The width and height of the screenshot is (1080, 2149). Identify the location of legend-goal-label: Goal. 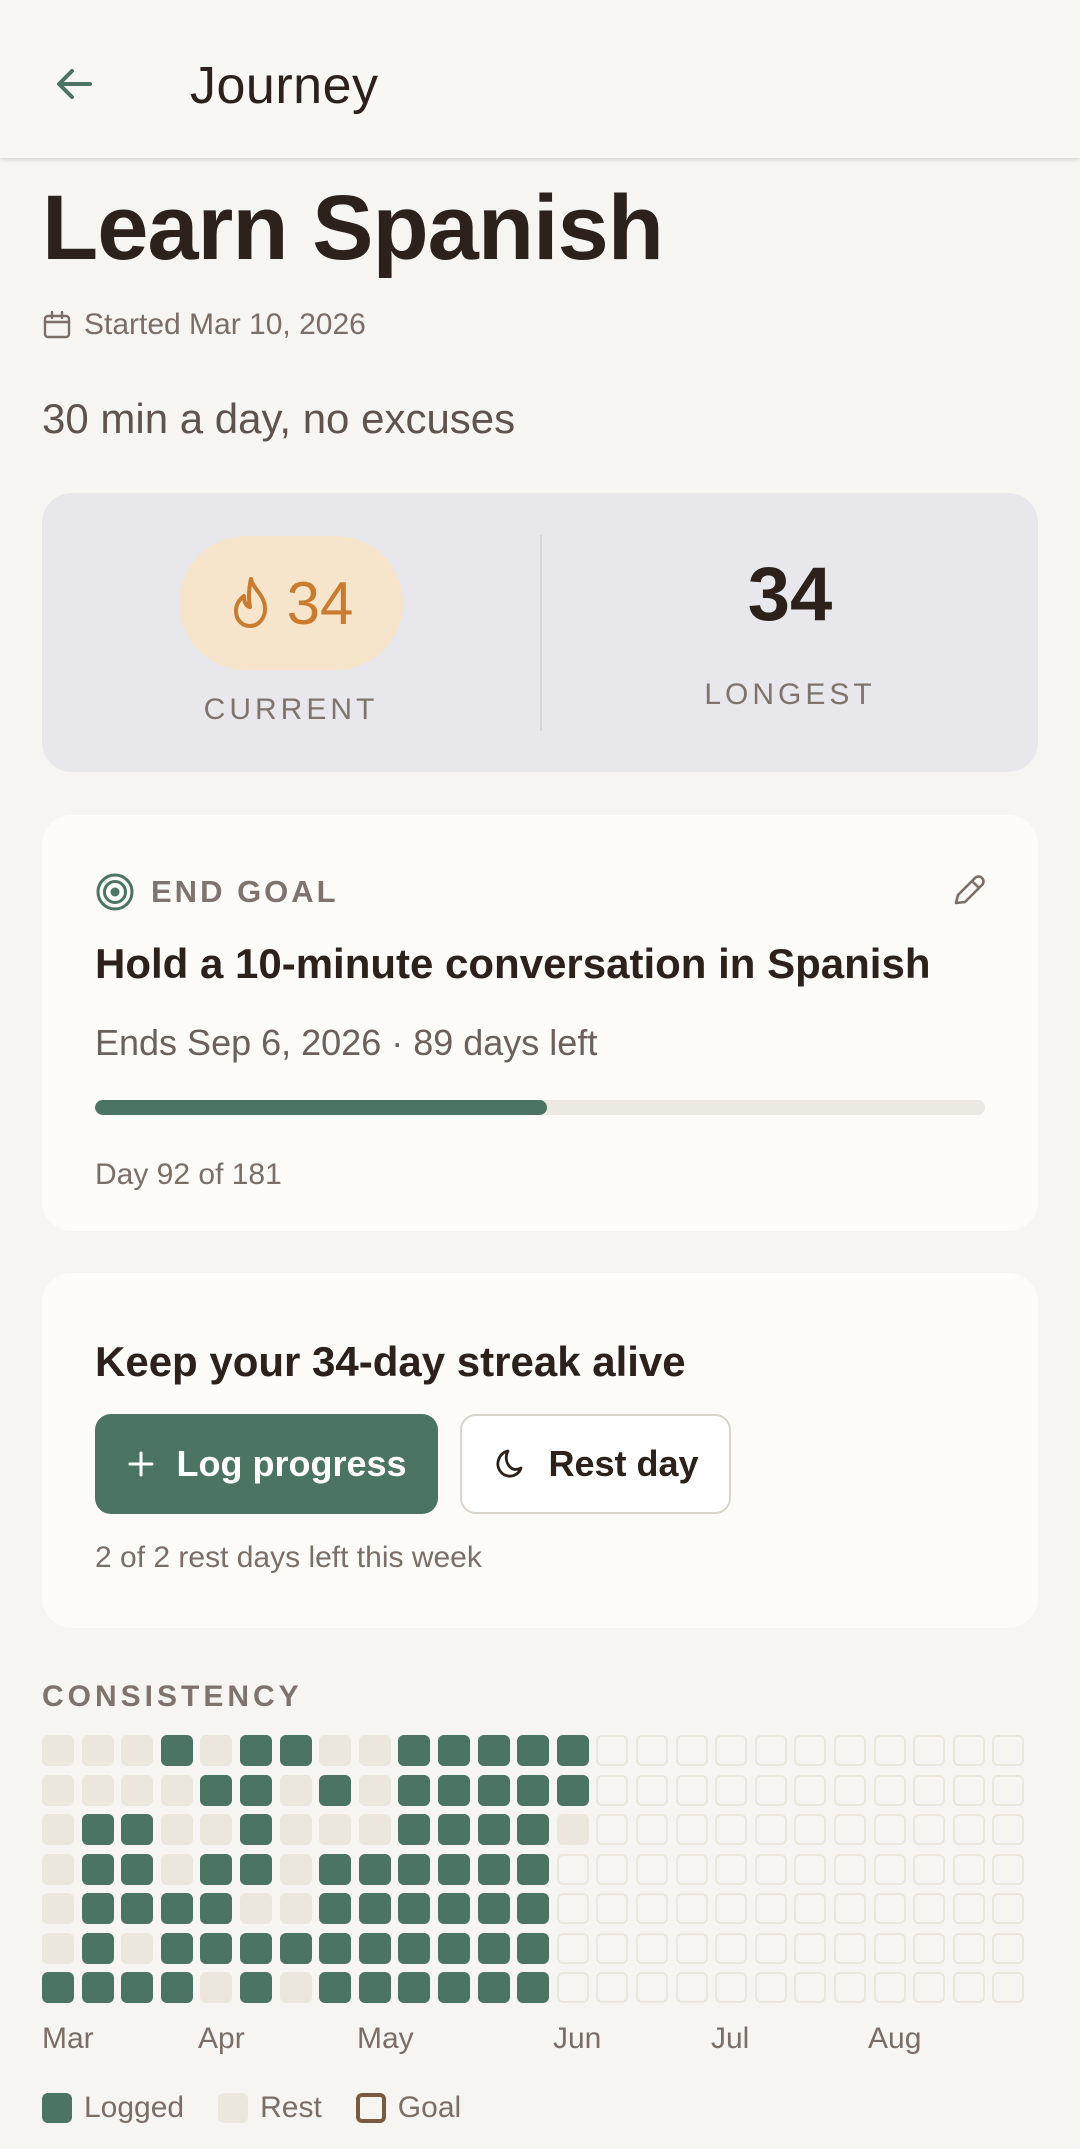
(429, 2107).